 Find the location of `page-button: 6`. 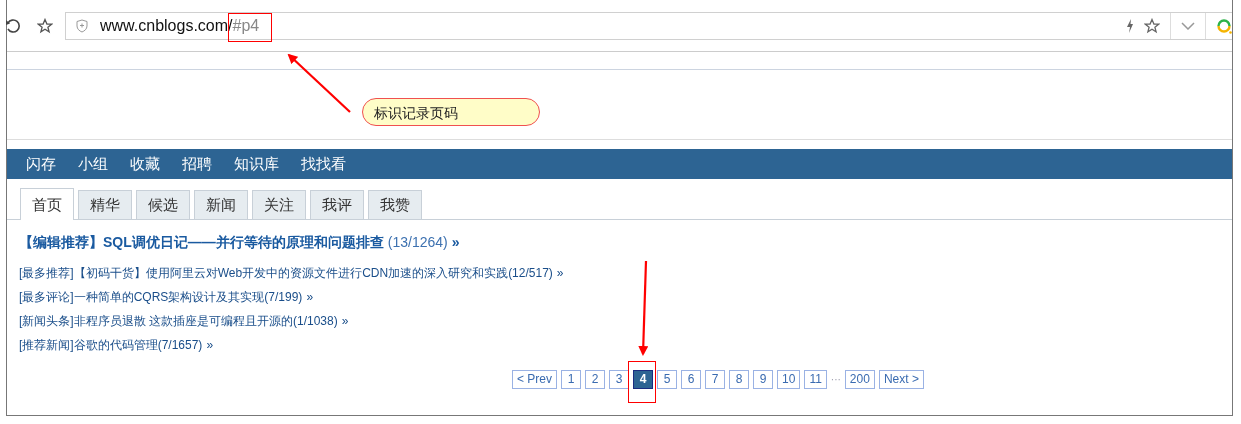

page-button: 6 is located at coordinates (691, 379).